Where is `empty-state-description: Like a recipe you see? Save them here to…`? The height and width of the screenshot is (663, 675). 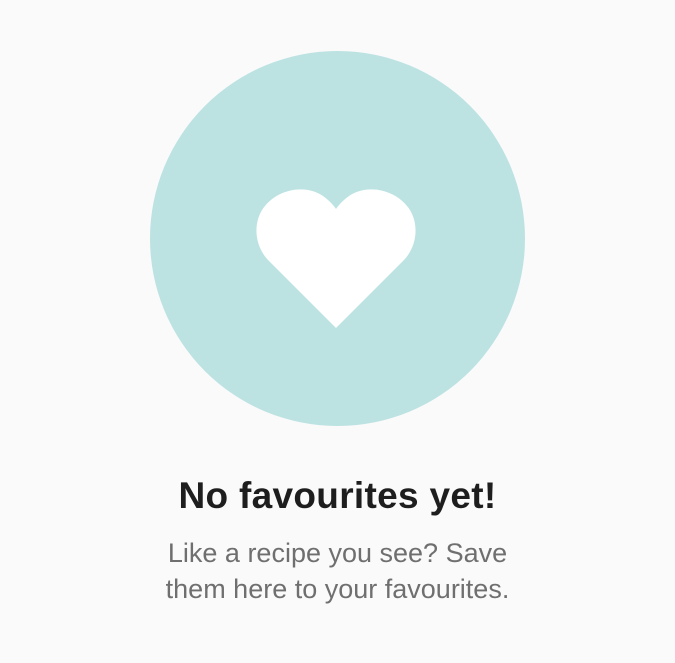
empty-state-description: Like a recipe you see? Save them here to… is located at coordinates (337, 571).